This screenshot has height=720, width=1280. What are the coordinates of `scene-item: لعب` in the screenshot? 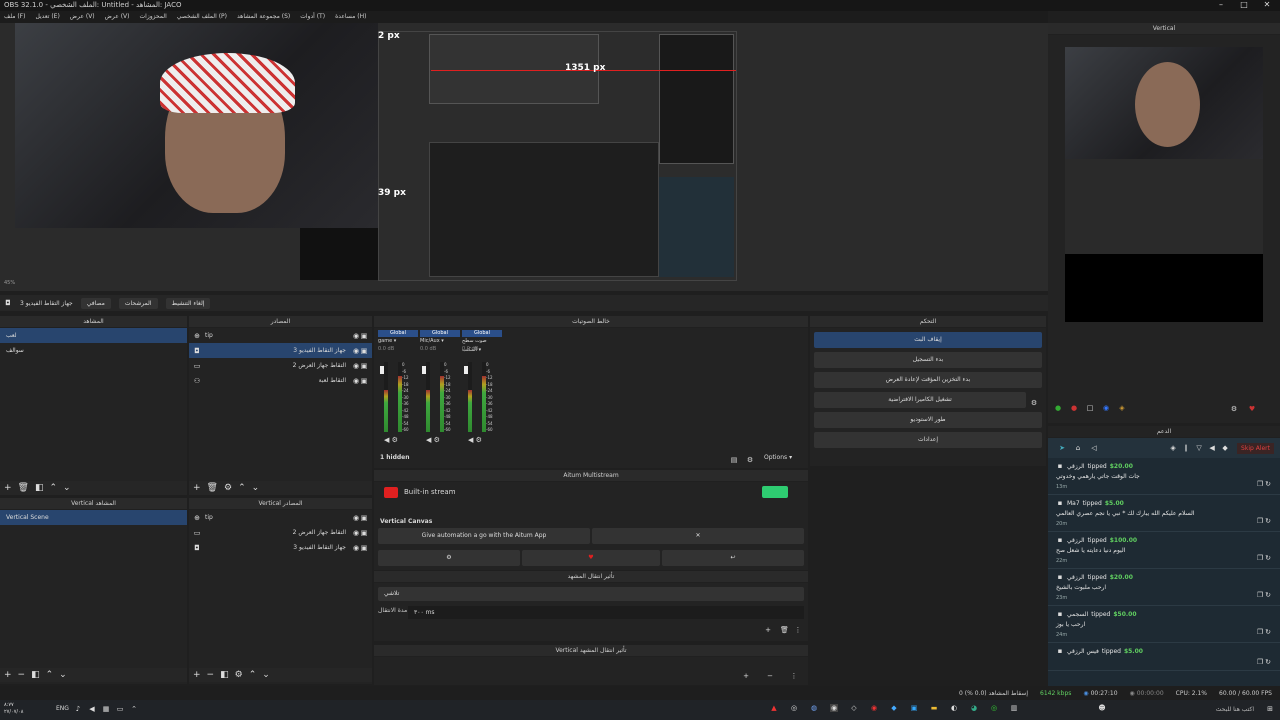 It's located at (93, 335).